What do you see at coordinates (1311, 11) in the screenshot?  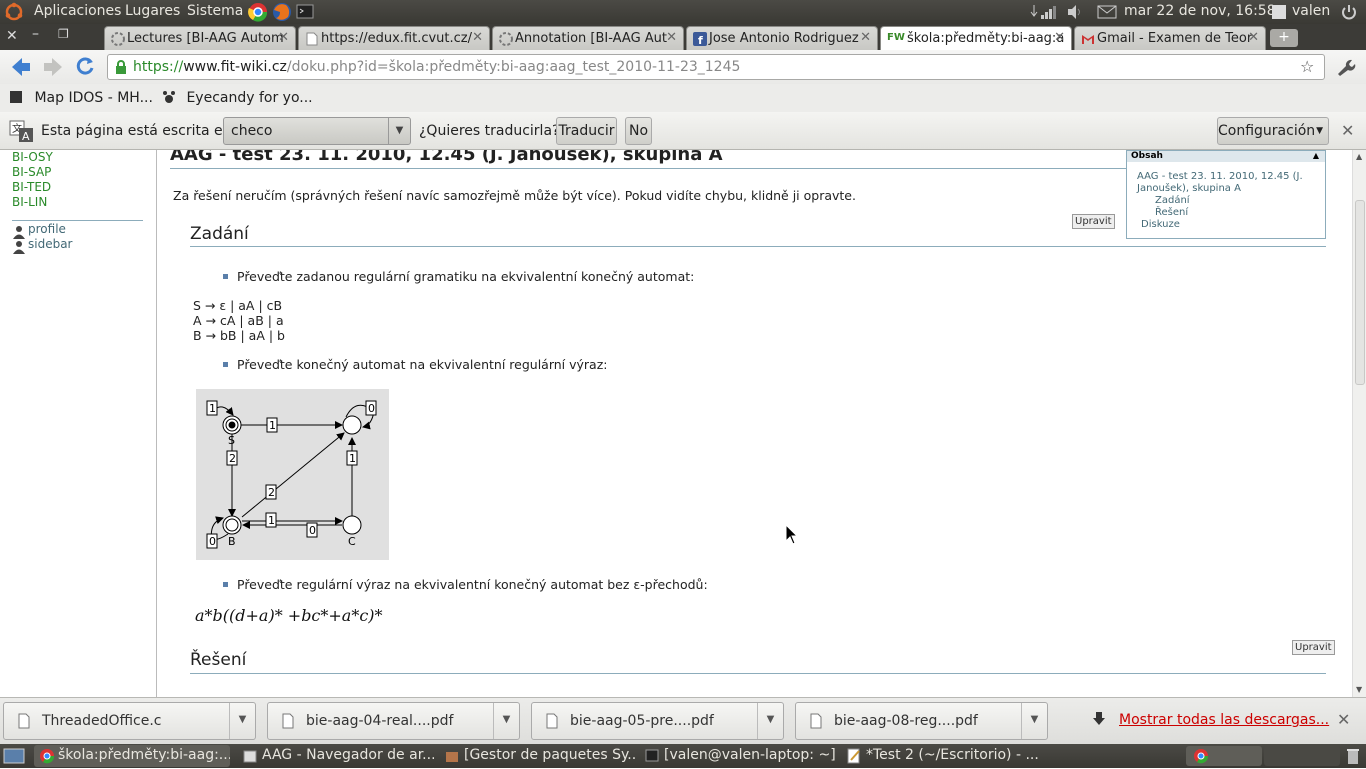 I see `user-name: valen` at bounding box center [1311, 11].